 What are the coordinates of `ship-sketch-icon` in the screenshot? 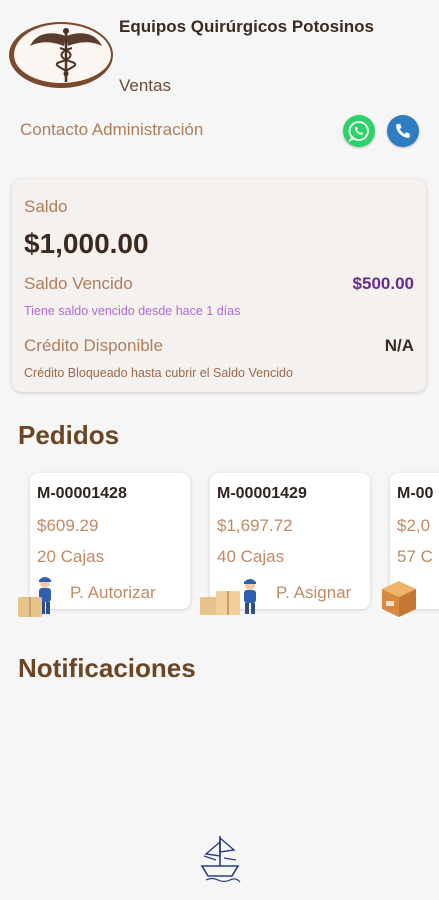 It's located at (220, 859).